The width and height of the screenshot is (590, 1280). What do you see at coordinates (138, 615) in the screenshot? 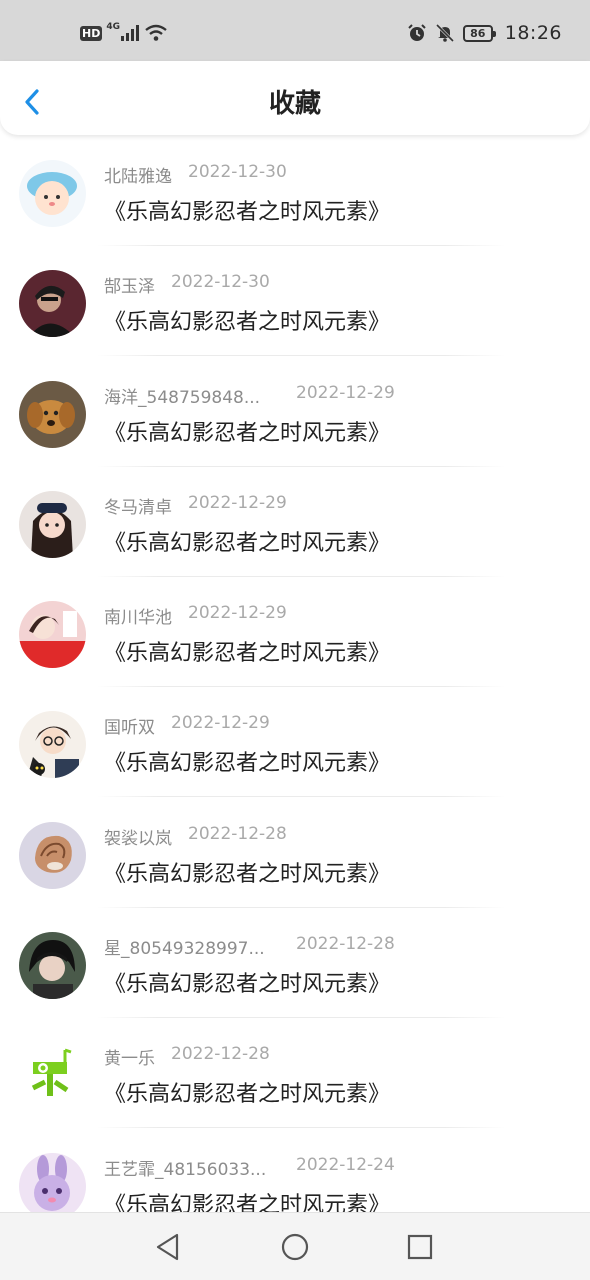
I see `user-name: 南川华池` at bounding box center [138, 615].